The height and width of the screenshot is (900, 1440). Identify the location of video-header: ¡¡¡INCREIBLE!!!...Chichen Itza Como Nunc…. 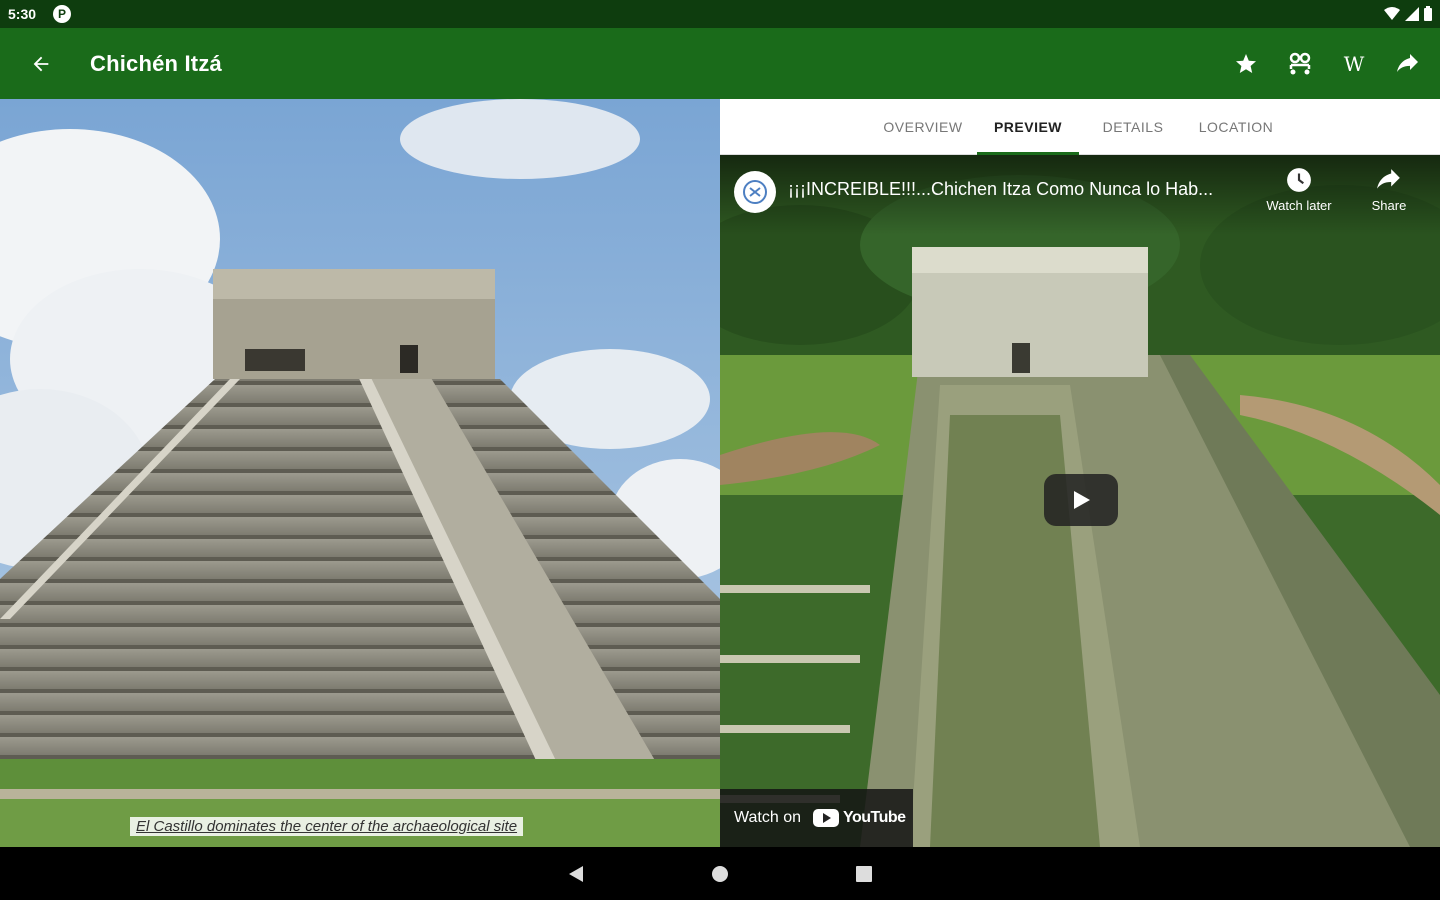
(1080, 195).